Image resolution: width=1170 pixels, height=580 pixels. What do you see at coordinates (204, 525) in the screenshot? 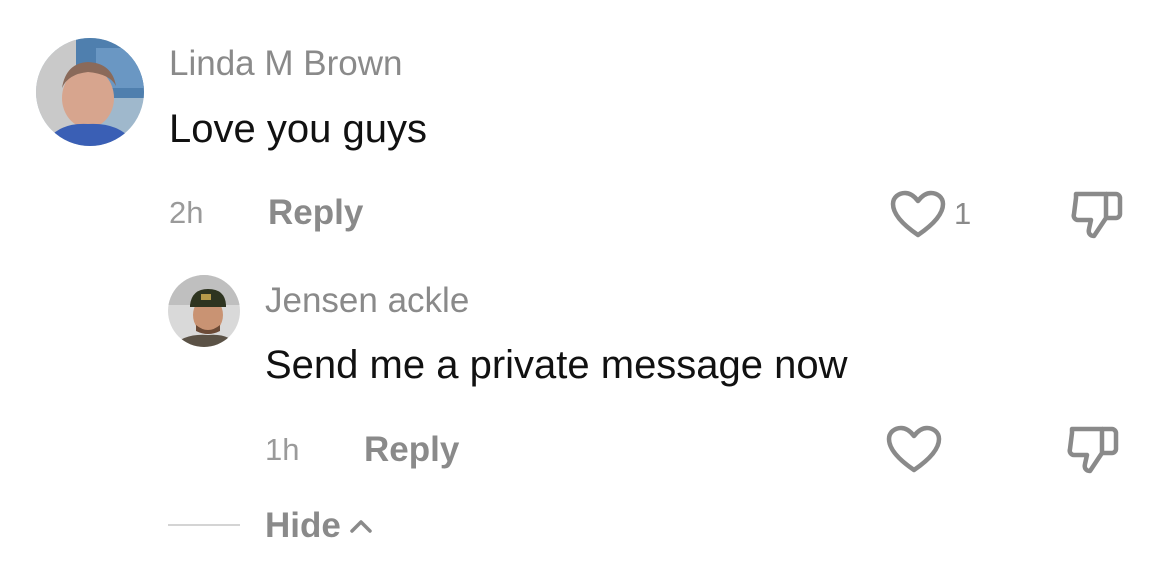
I see `thread-divider` at bounding box center [204, 525].